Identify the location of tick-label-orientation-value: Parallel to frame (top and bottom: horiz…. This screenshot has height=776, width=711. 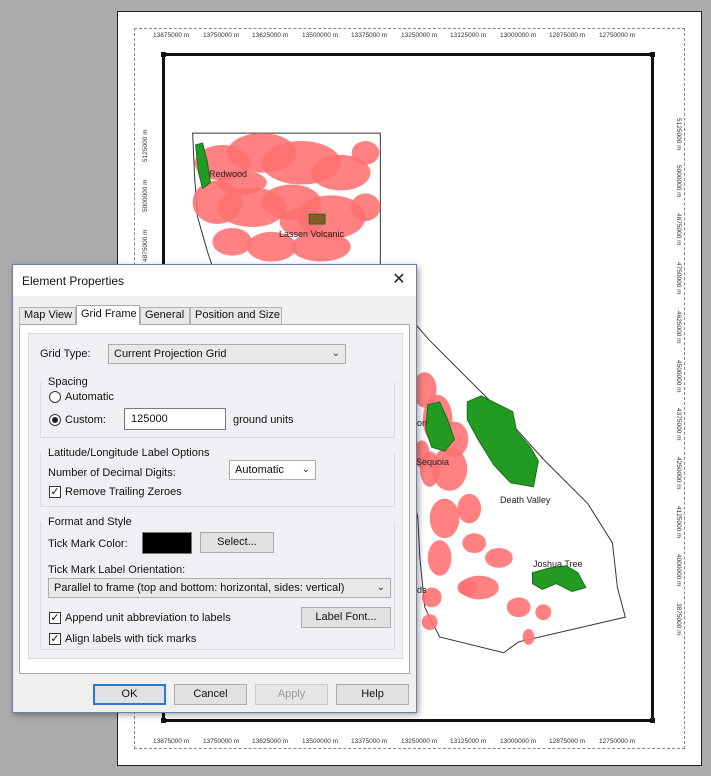
(199, 588).